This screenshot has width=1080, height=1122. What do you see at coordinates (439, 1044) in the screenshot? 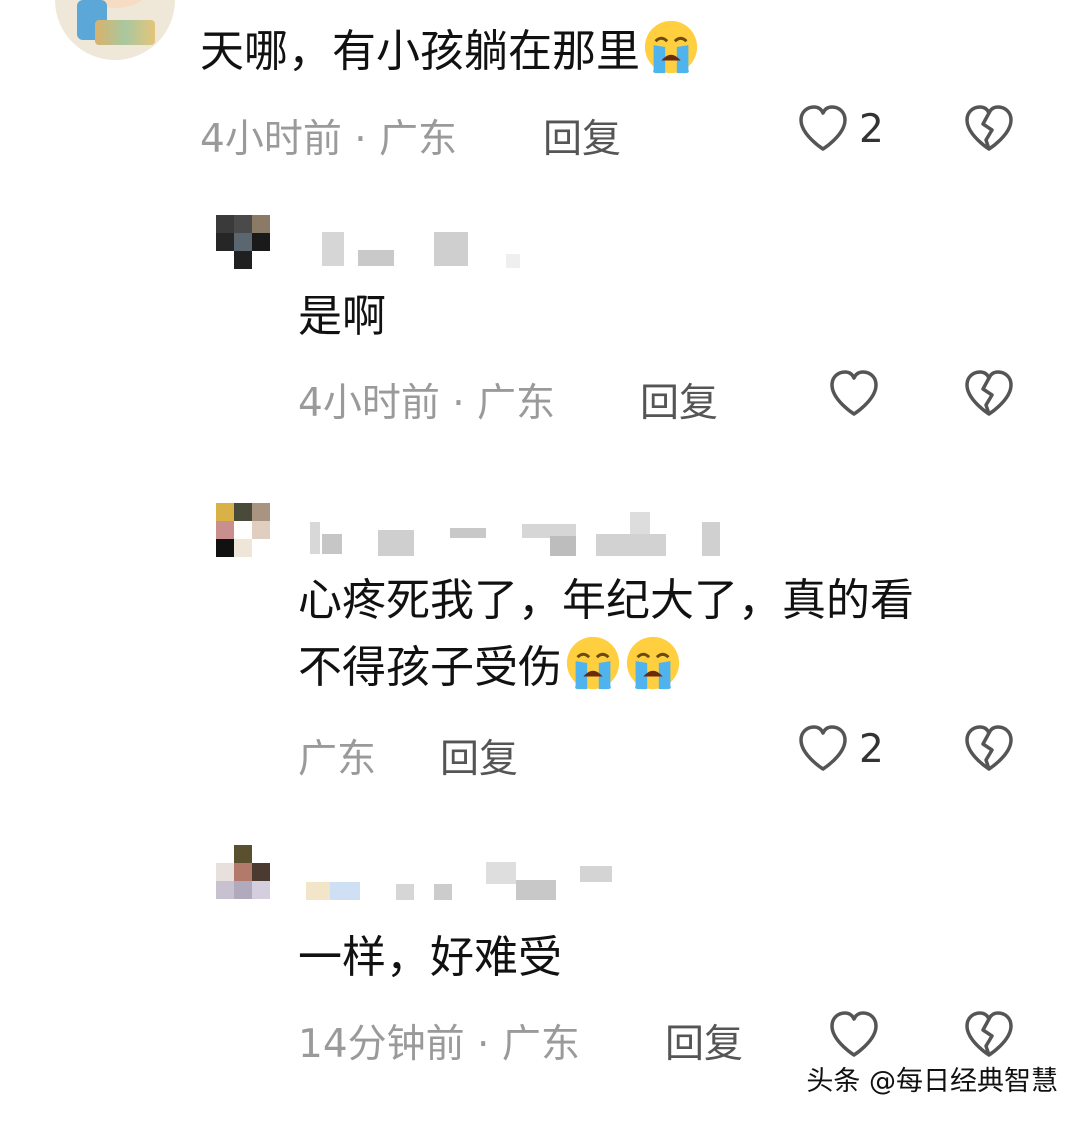
I see `comment-meta: 14分钟前 · 广东` at bounding box center [439, 1044].